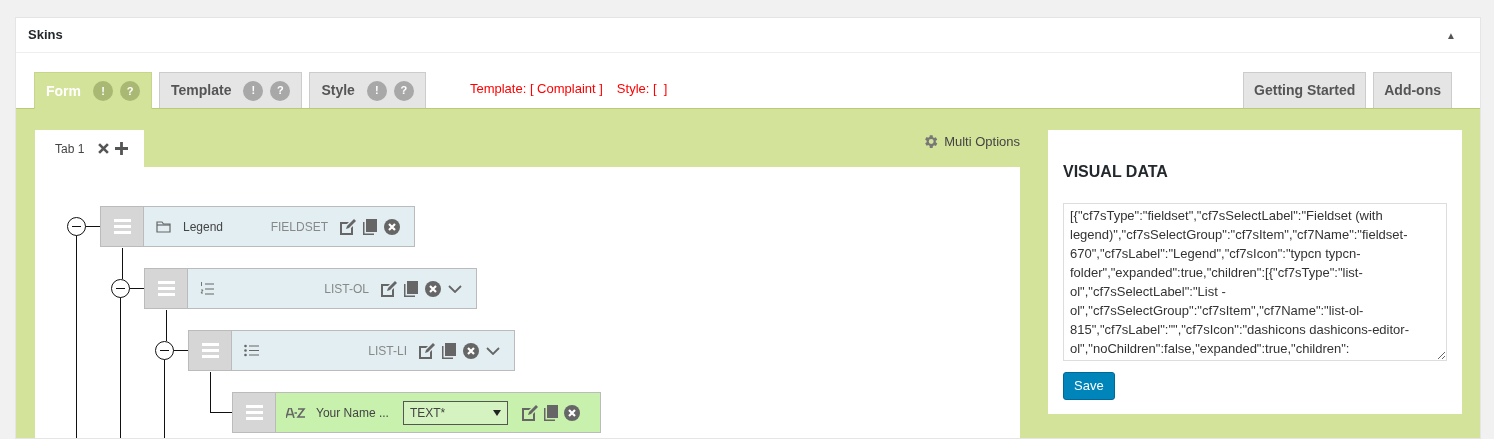 Image resolution: width=1494 pixels, height=439 pixels. Describe the element at coordinates (642, 88) in the screenshot. I see `style-status: Style: [ ]` at that location.